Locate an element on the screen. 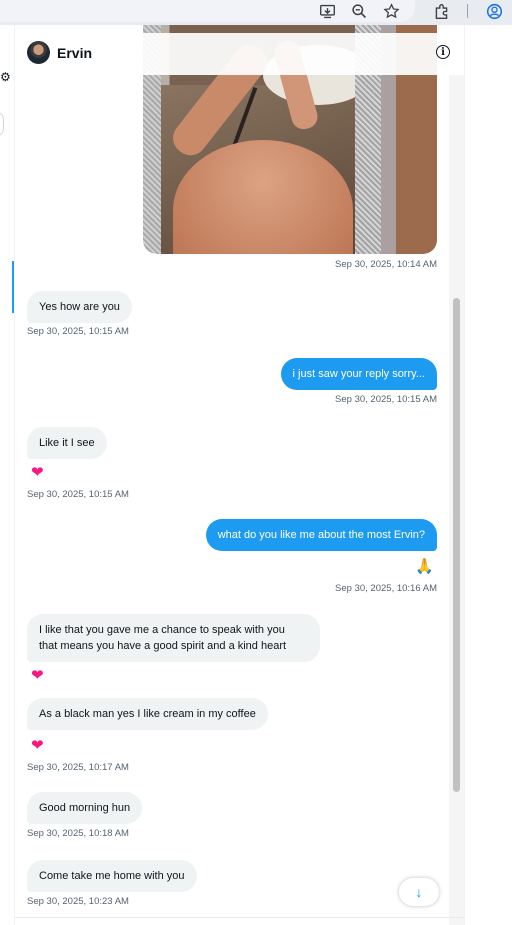  nav-button-edge is located at coordinates (2, 124).